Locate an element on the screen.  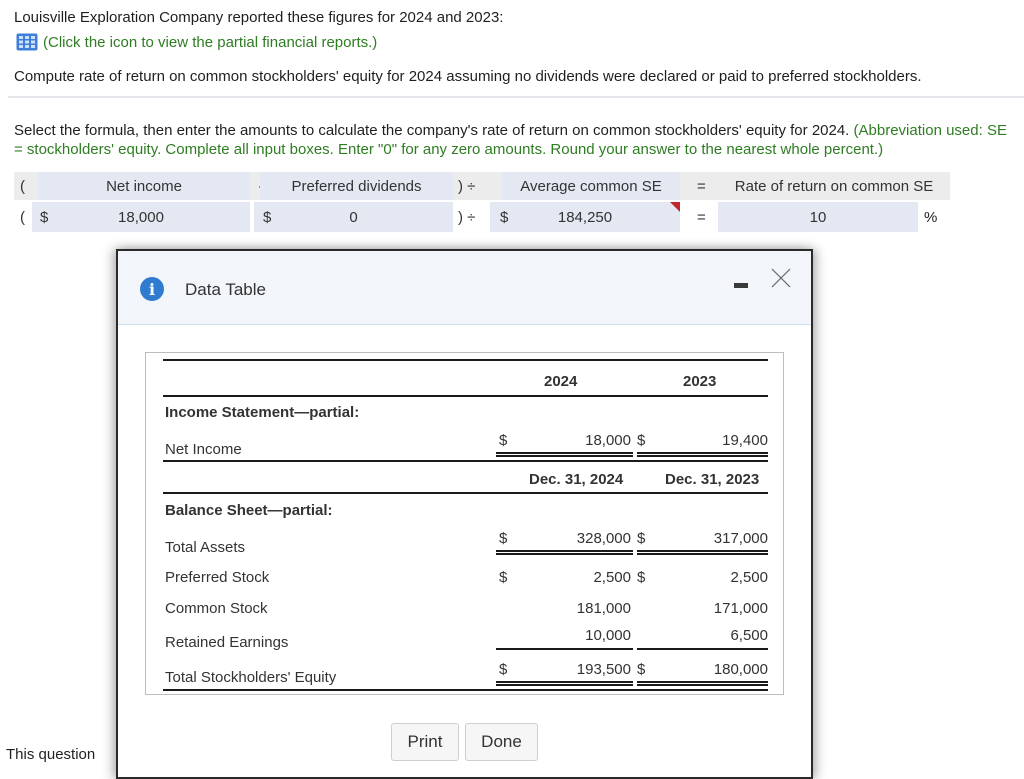
total-assets-2023: 317,000 is located at coordinates (740, 538).